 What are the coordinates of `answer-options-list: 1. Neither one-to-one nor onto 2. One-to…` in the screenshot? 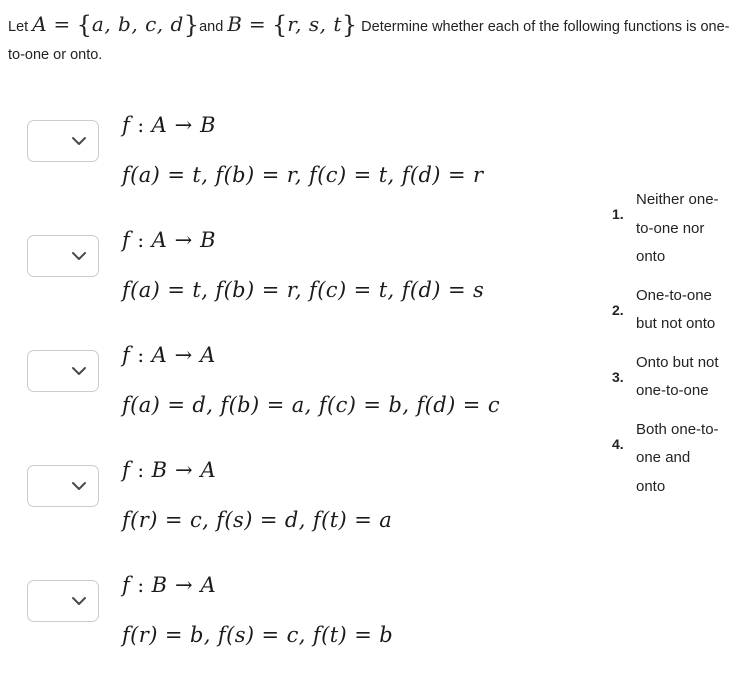 It's located at (684, 348).